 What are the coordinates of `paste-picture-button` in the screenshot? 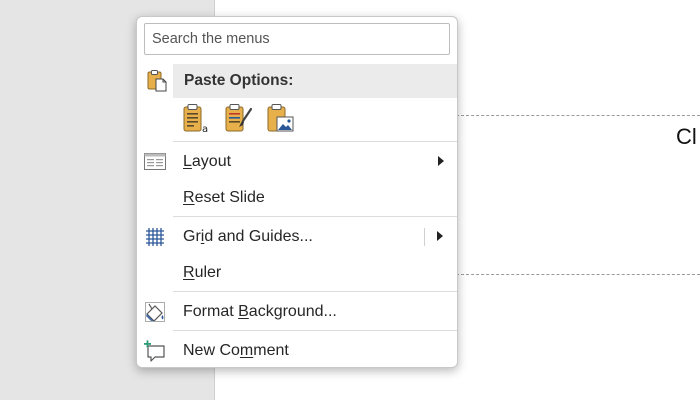 It's located at (281, 119).